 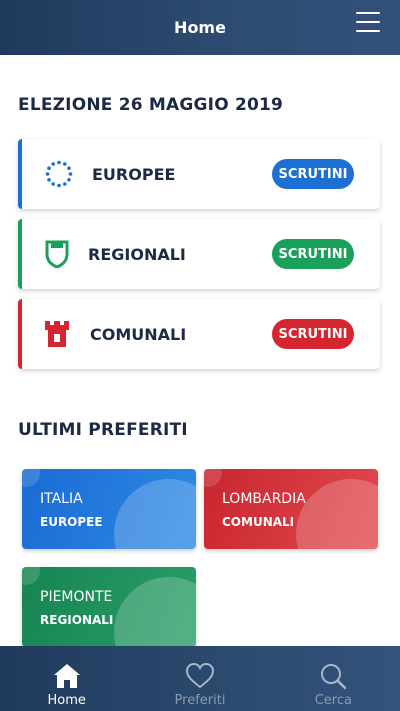 I want to click on election-card-regionali: REGIONALI SCRUTINI, so click(x=199, y=254).